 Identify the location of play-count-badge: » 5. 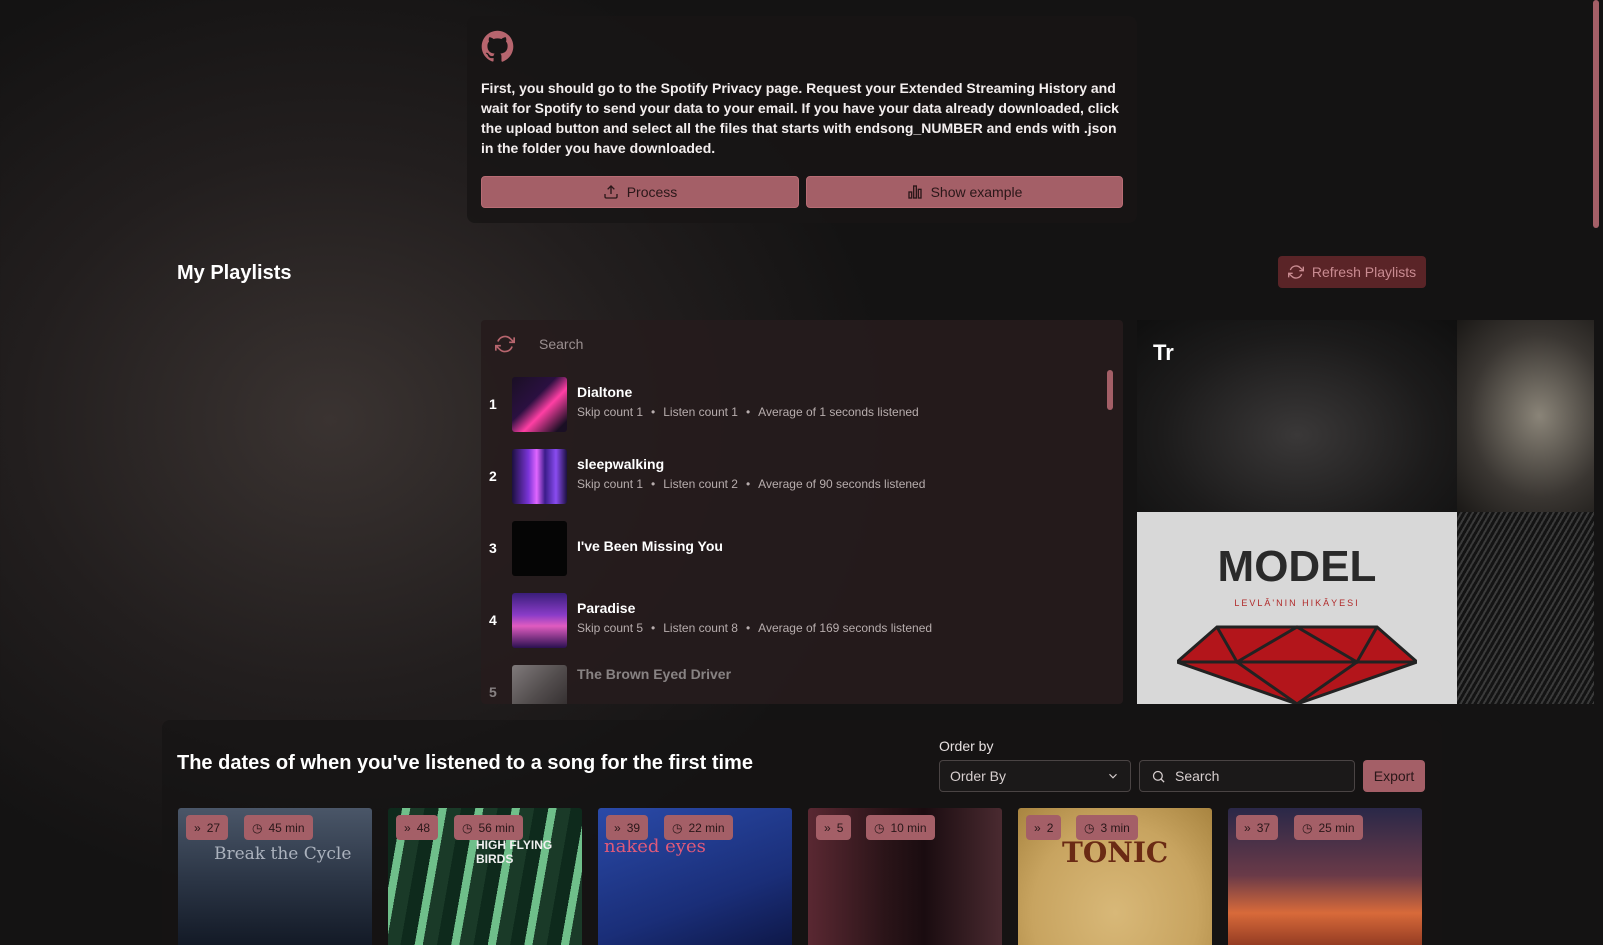
(834, 827).